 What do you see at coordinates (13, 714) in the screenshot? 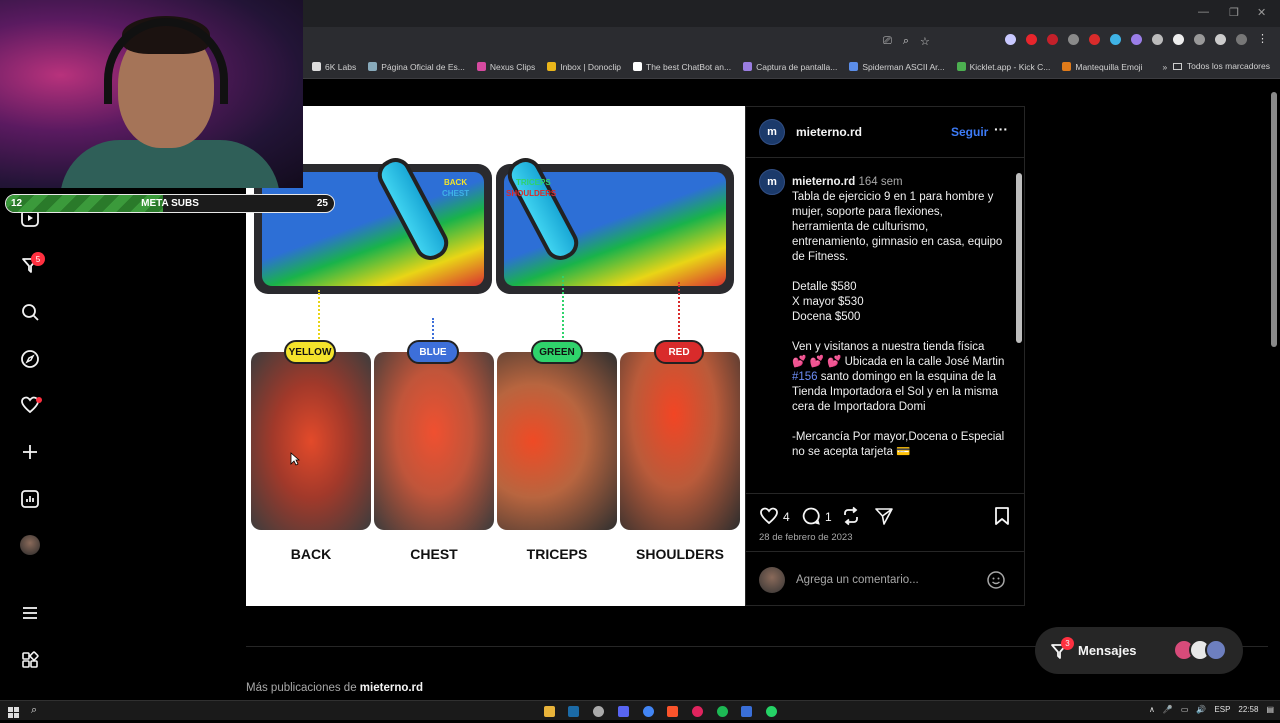
I see `windows-start-icon` at bounding box center [13, 714].